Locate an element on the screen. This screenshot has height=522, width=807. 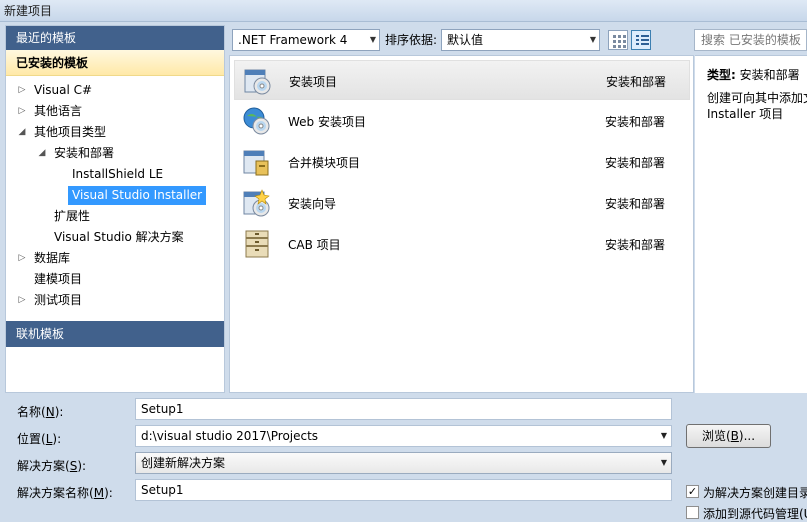
tree-item: ◢ 安装和部署 is located at coordinates (115, 153).